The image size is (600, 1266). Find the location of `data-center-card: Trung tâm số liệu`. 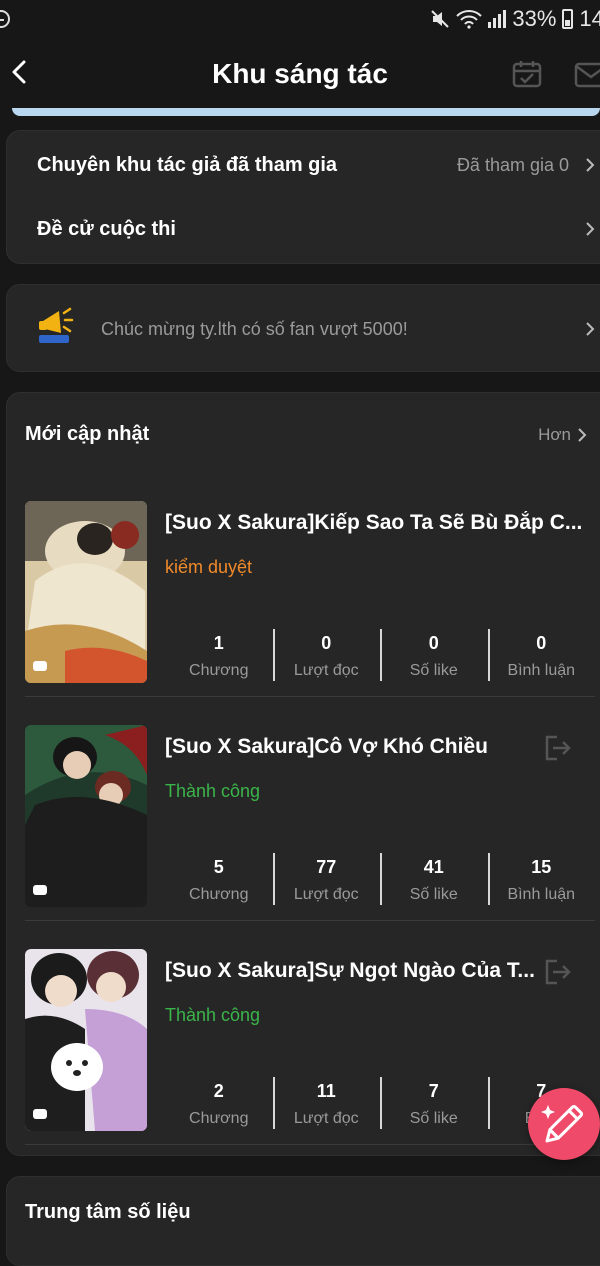

data-center-card: Trung tâm số liệu is located at coordinates (303, 1221).